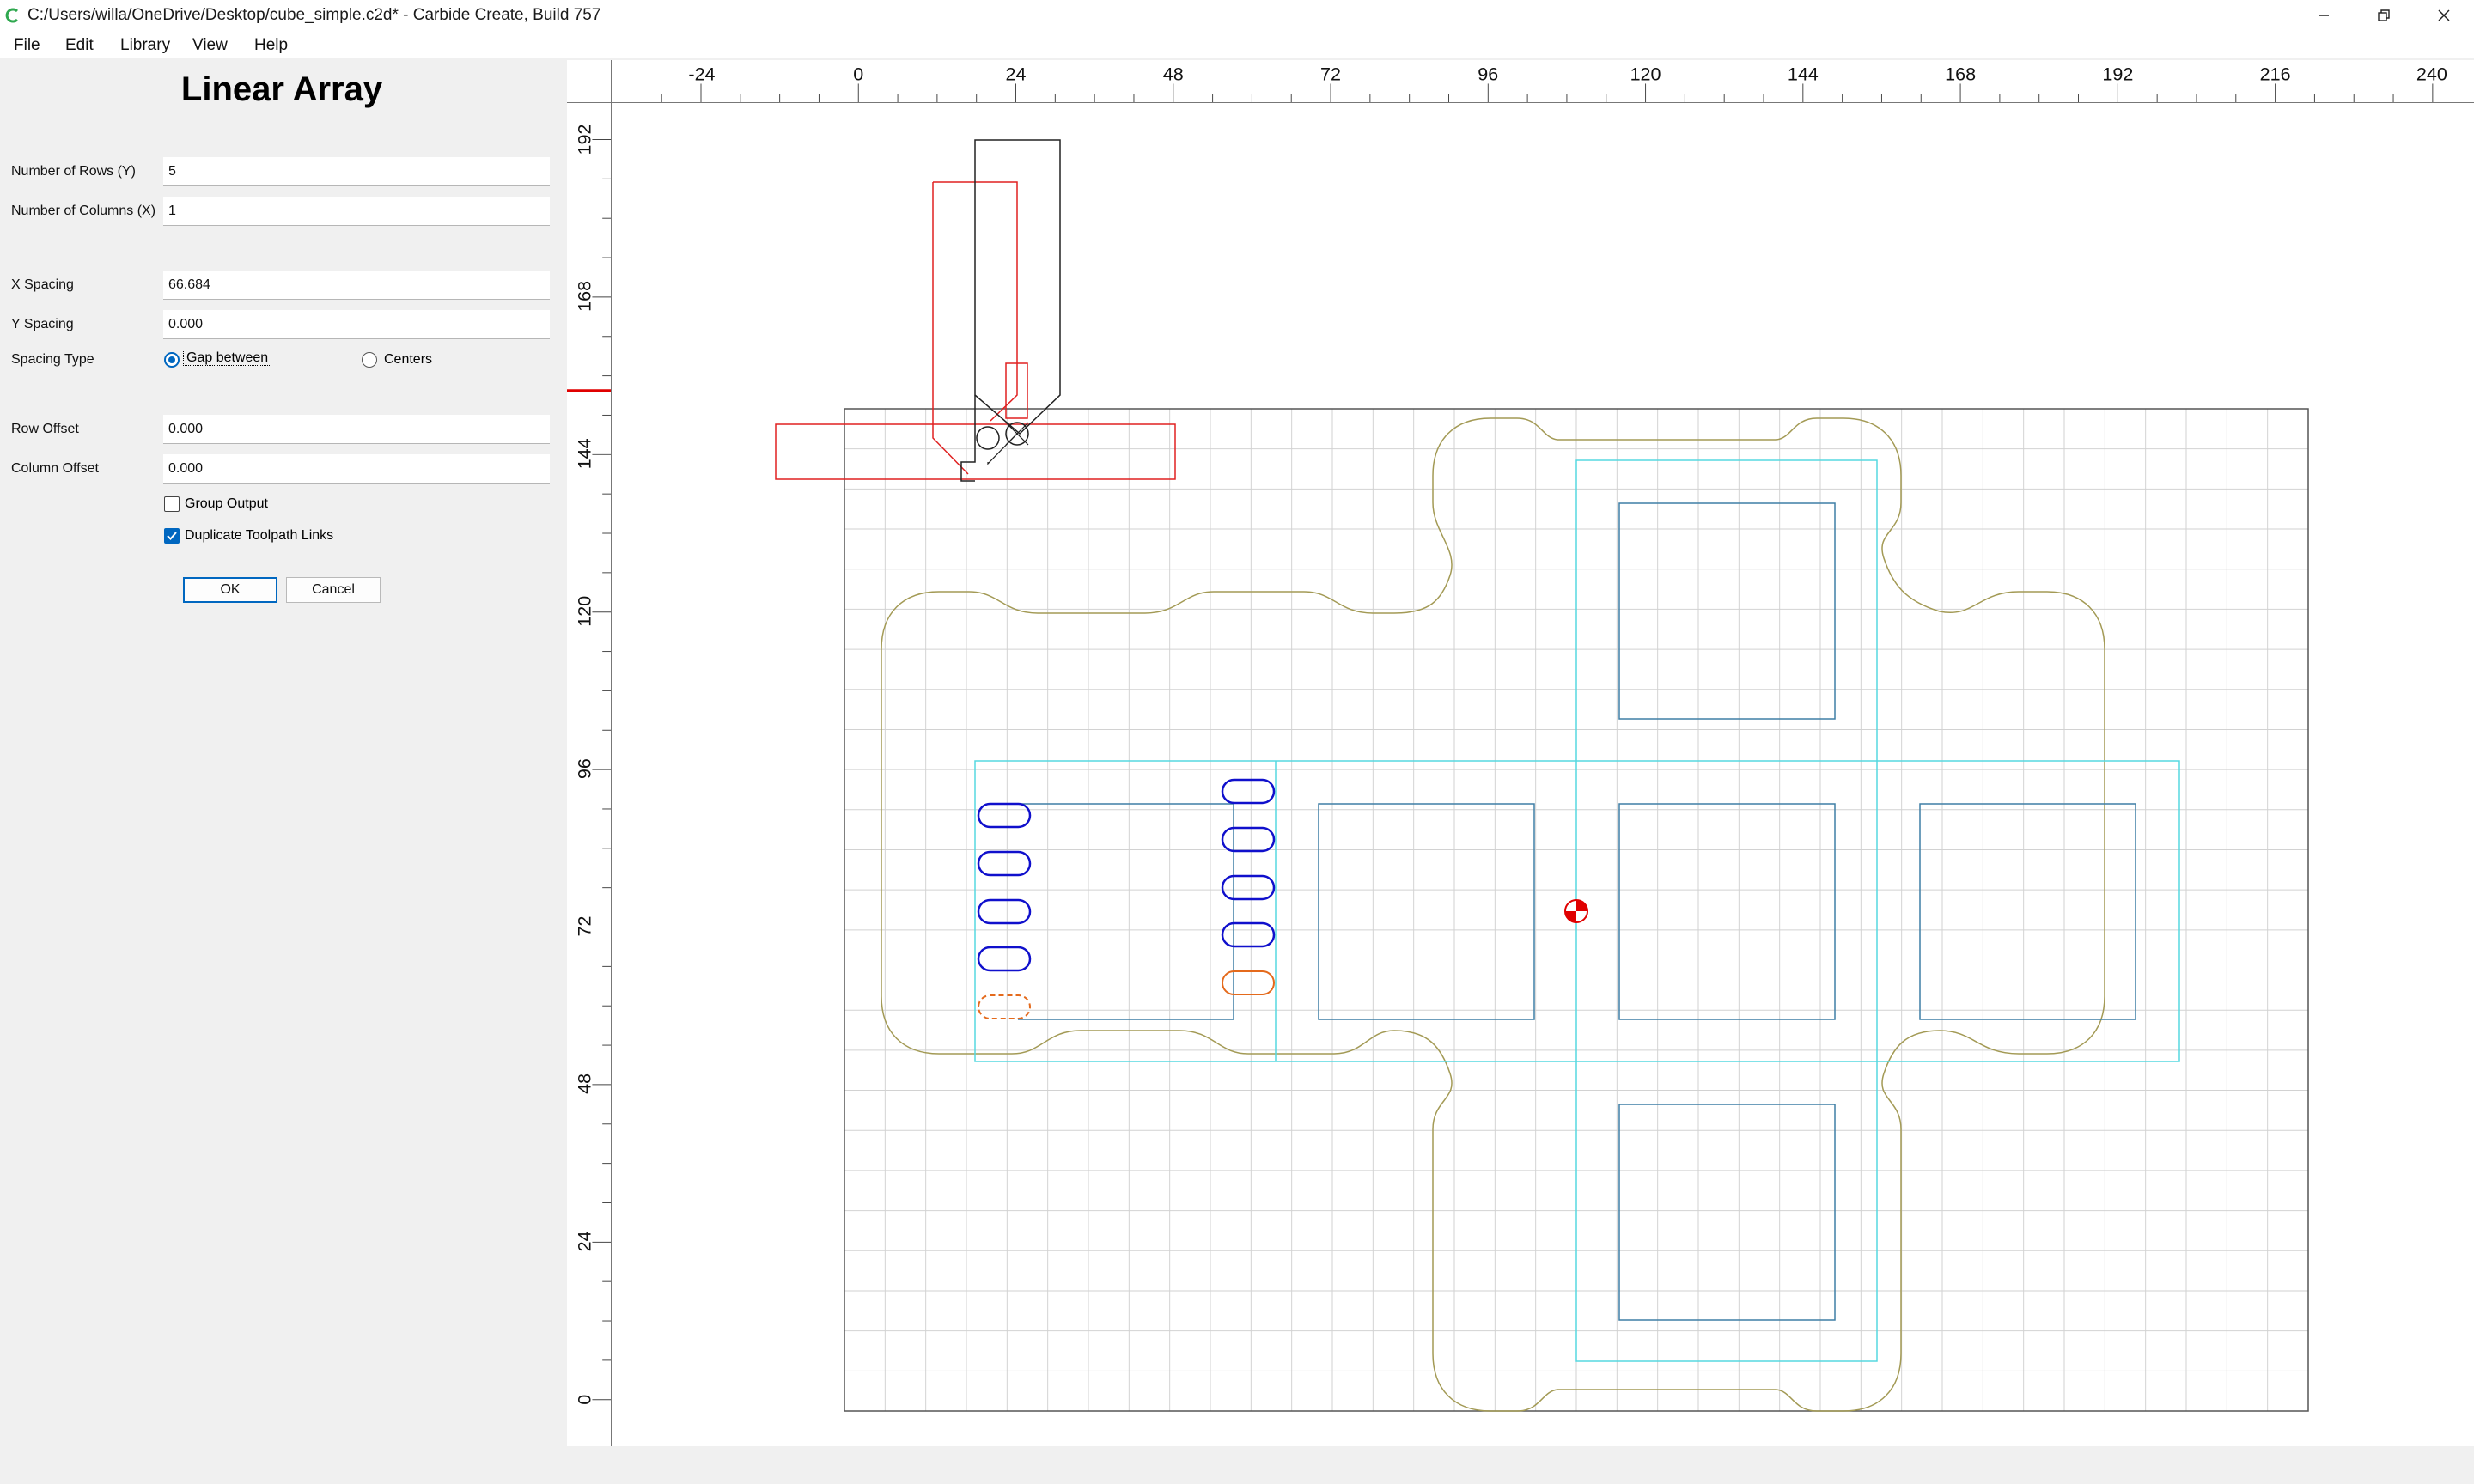 The width and height of the screenshot is (2474, 1484). I want to click on column-offset-input, so click(356, 469).